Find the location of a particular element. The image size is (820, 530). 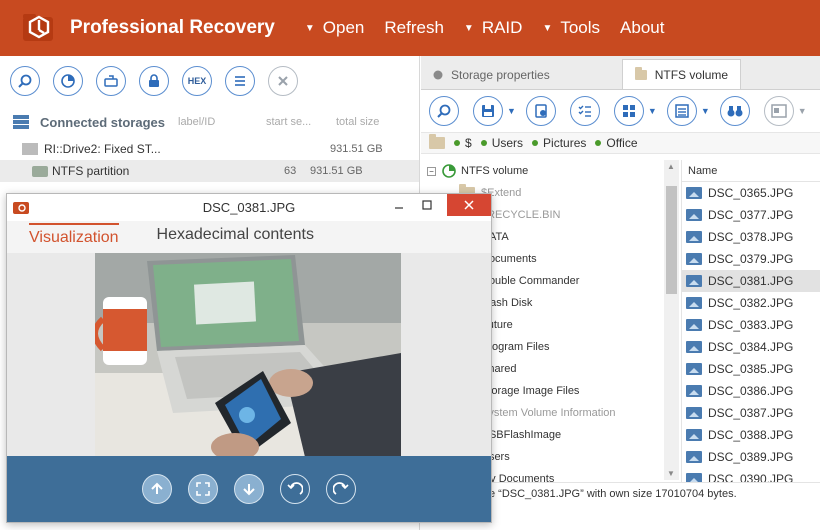

disk-icon is located at coordinates (438, 75).